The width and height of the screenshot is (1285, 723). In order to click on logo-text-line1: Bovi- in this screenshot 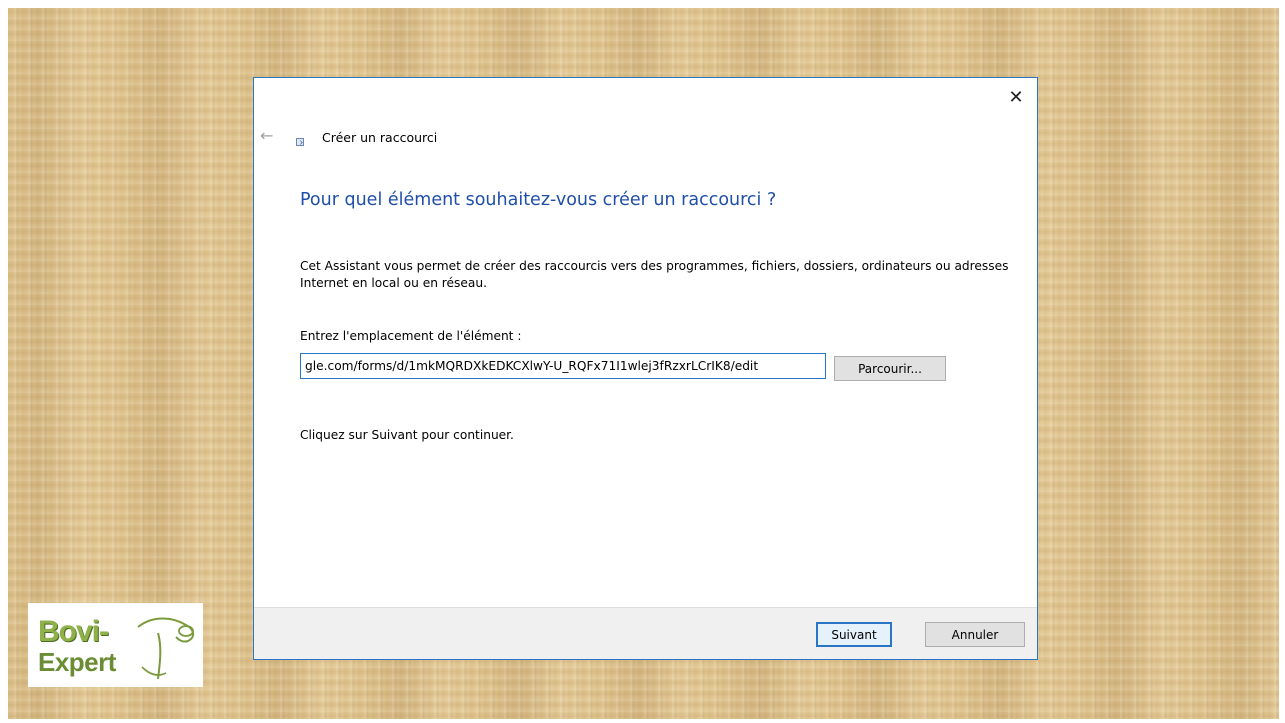, I will do `click(73, 631)`.